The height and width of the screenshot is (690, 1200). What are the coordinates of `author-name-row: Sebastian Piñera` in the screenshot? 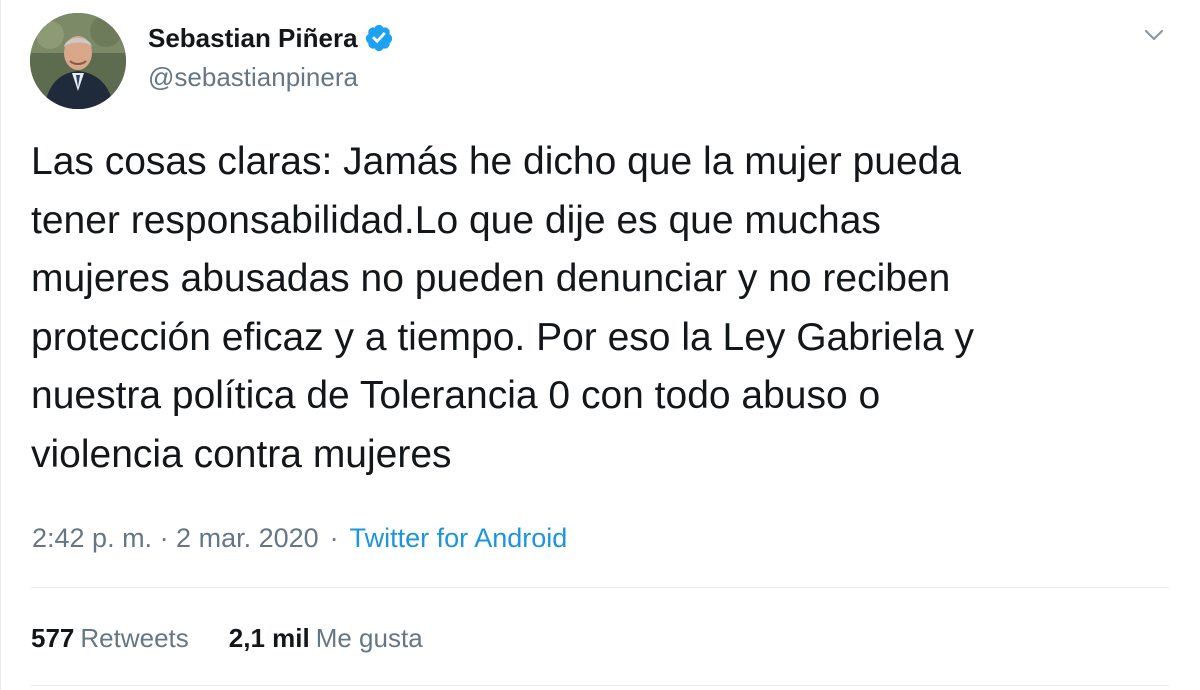 It's located at (271, 38).